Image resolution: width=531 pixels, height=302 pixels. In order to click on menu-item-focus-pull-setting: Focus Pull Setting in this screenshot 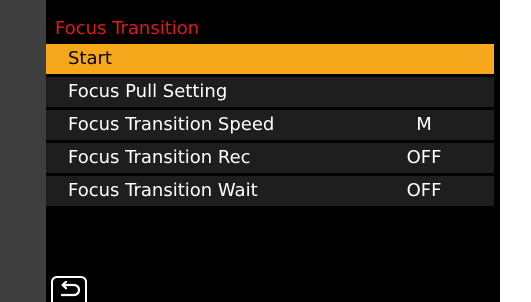, I will do `click(270, 92)`.